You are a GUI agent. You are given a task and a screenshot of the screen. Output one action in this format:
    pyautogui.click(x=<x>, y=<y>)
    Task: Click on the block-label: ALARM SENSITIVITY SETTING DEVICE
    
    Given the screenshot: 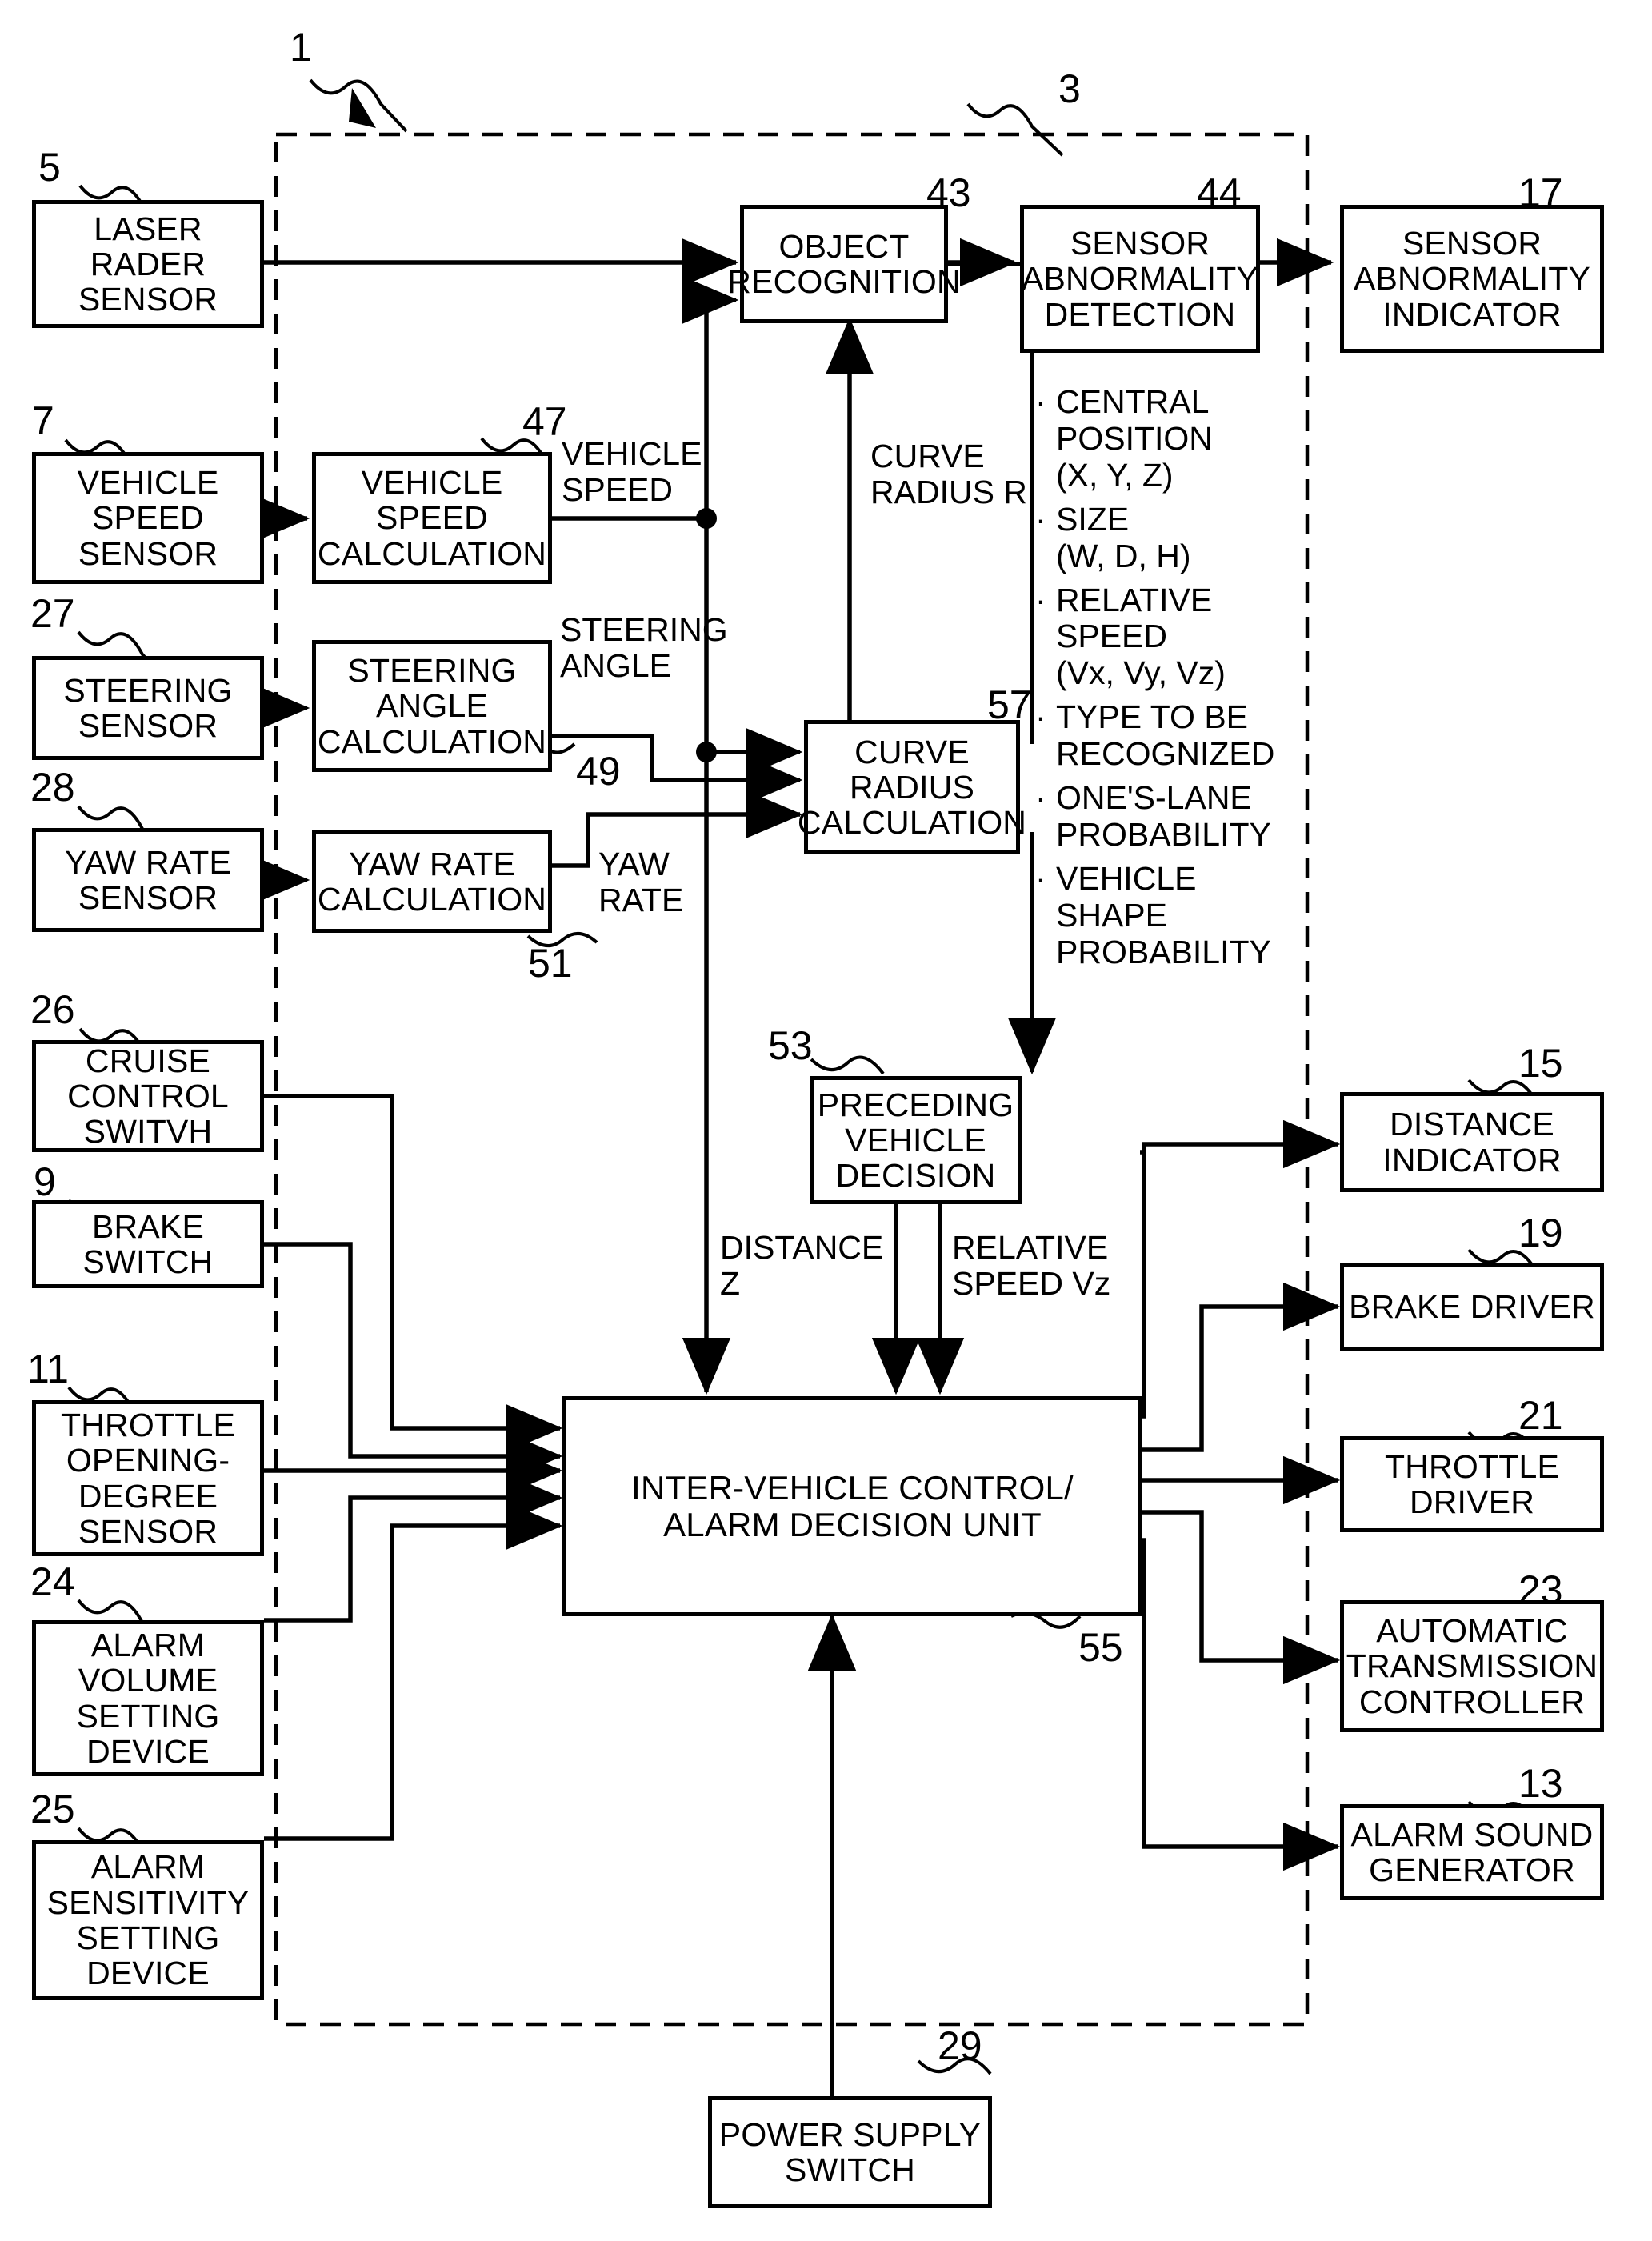 What is the action you would take?
    pyautogui.click(x=148, y=1920)
    